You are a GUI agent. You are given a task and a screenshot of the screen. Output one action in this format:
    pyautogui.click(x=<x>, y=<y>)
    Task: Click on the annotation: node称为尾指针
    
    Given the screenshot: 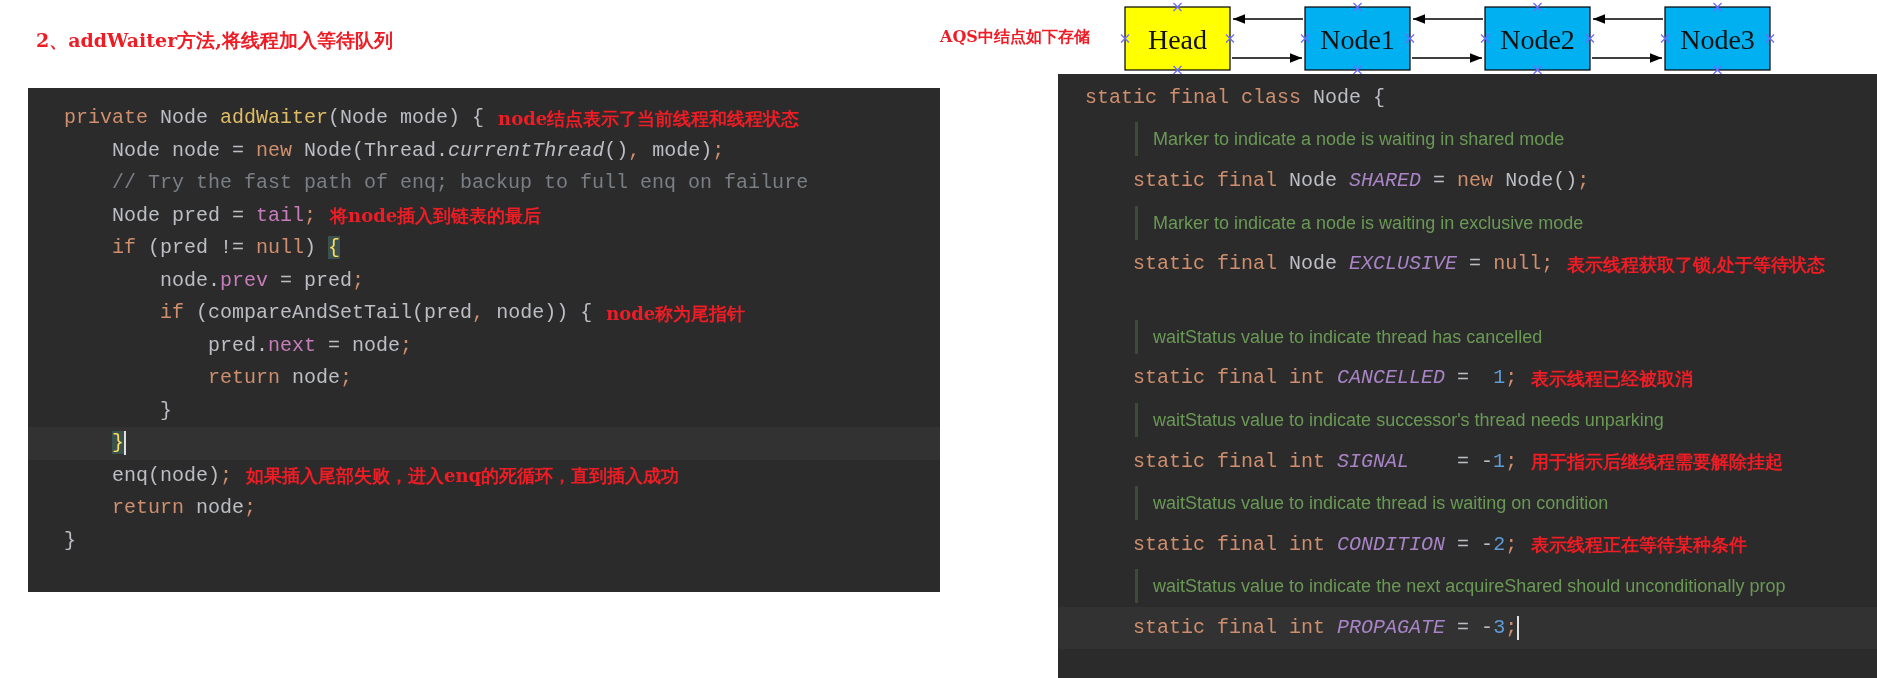 What is the action you would take?
    pyautogui.click(x=676, y=313)
    